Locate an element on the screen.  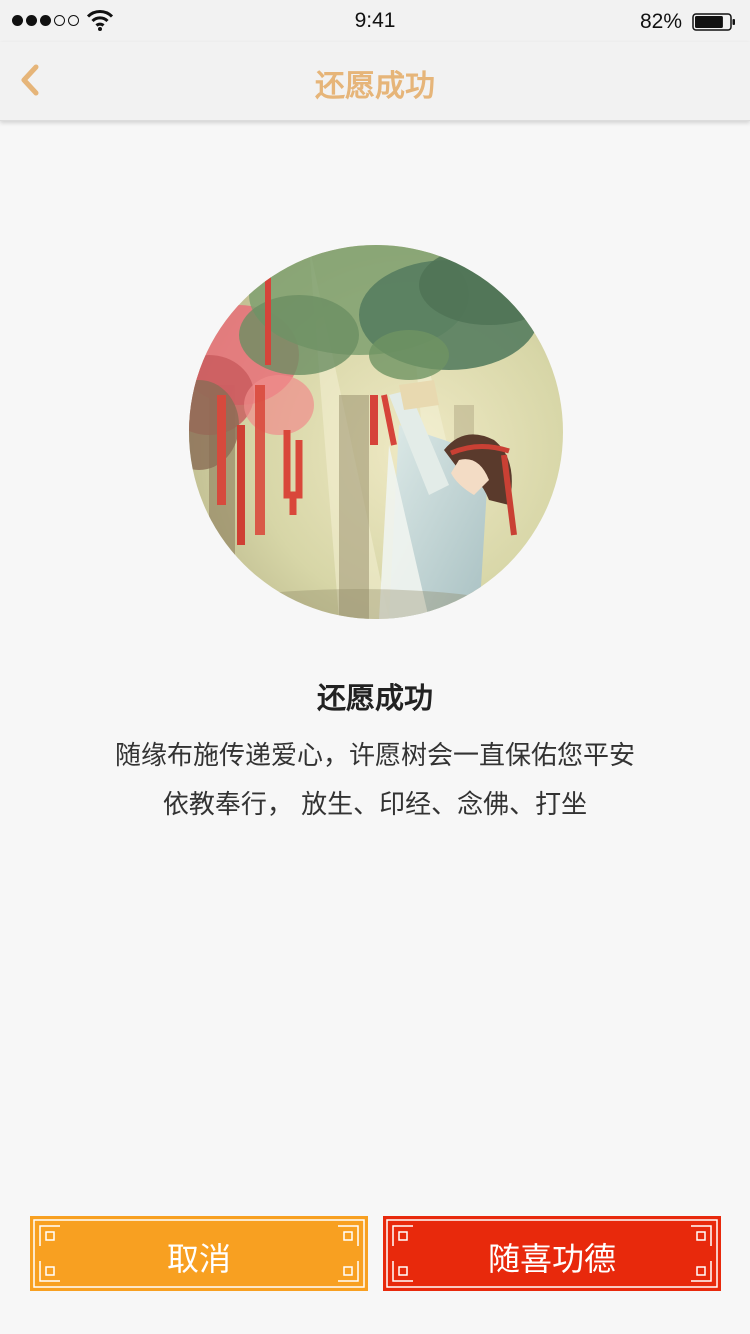
rejoice-merit-button: 随喜功德 is located at coordinates (552, 1253).